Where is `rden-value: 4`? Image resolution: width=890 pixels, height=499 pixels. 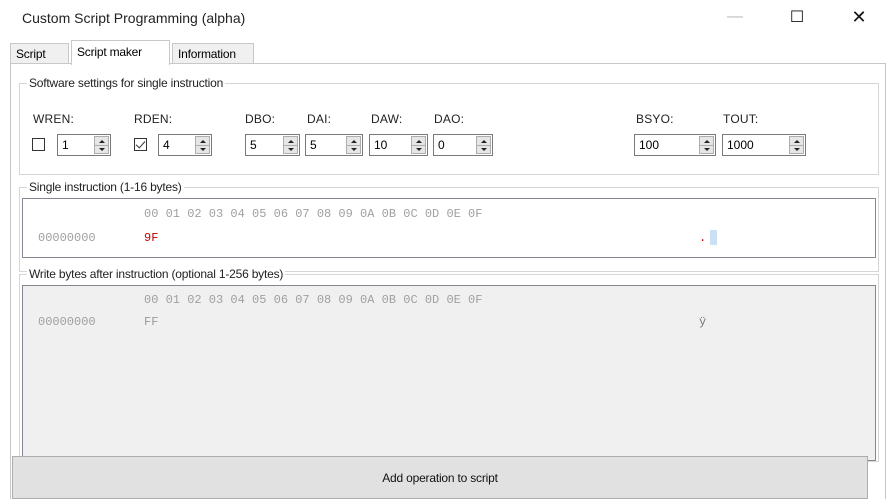
rden-value: 4 is located at coordinates (166, 145).